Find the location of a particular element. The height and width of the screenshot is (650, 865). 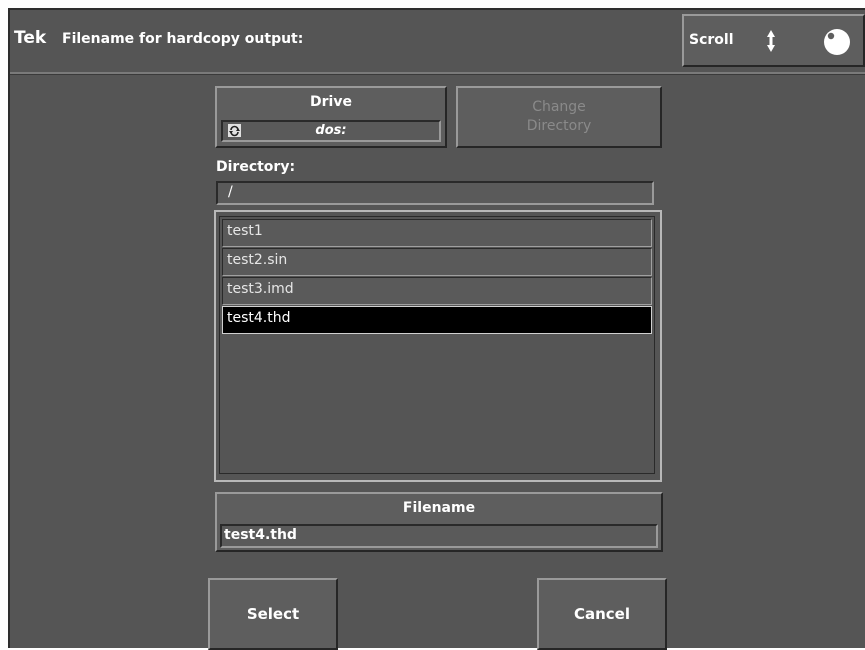

directory-value: / is located at coordinates (230, 192).